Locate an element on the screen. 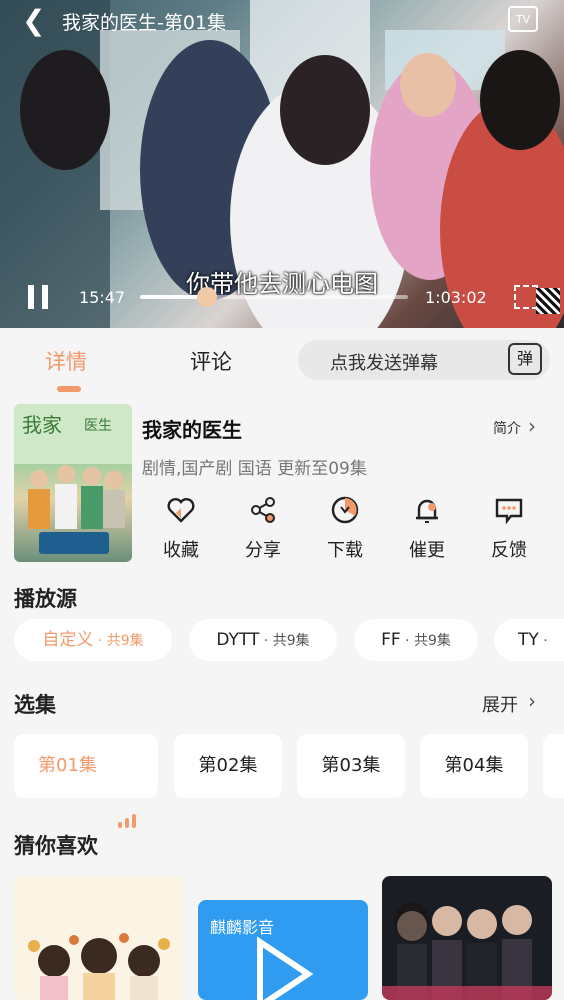 This screenshot has height=1000, width=564. seek-thumb is located at coordinates (207, 297).